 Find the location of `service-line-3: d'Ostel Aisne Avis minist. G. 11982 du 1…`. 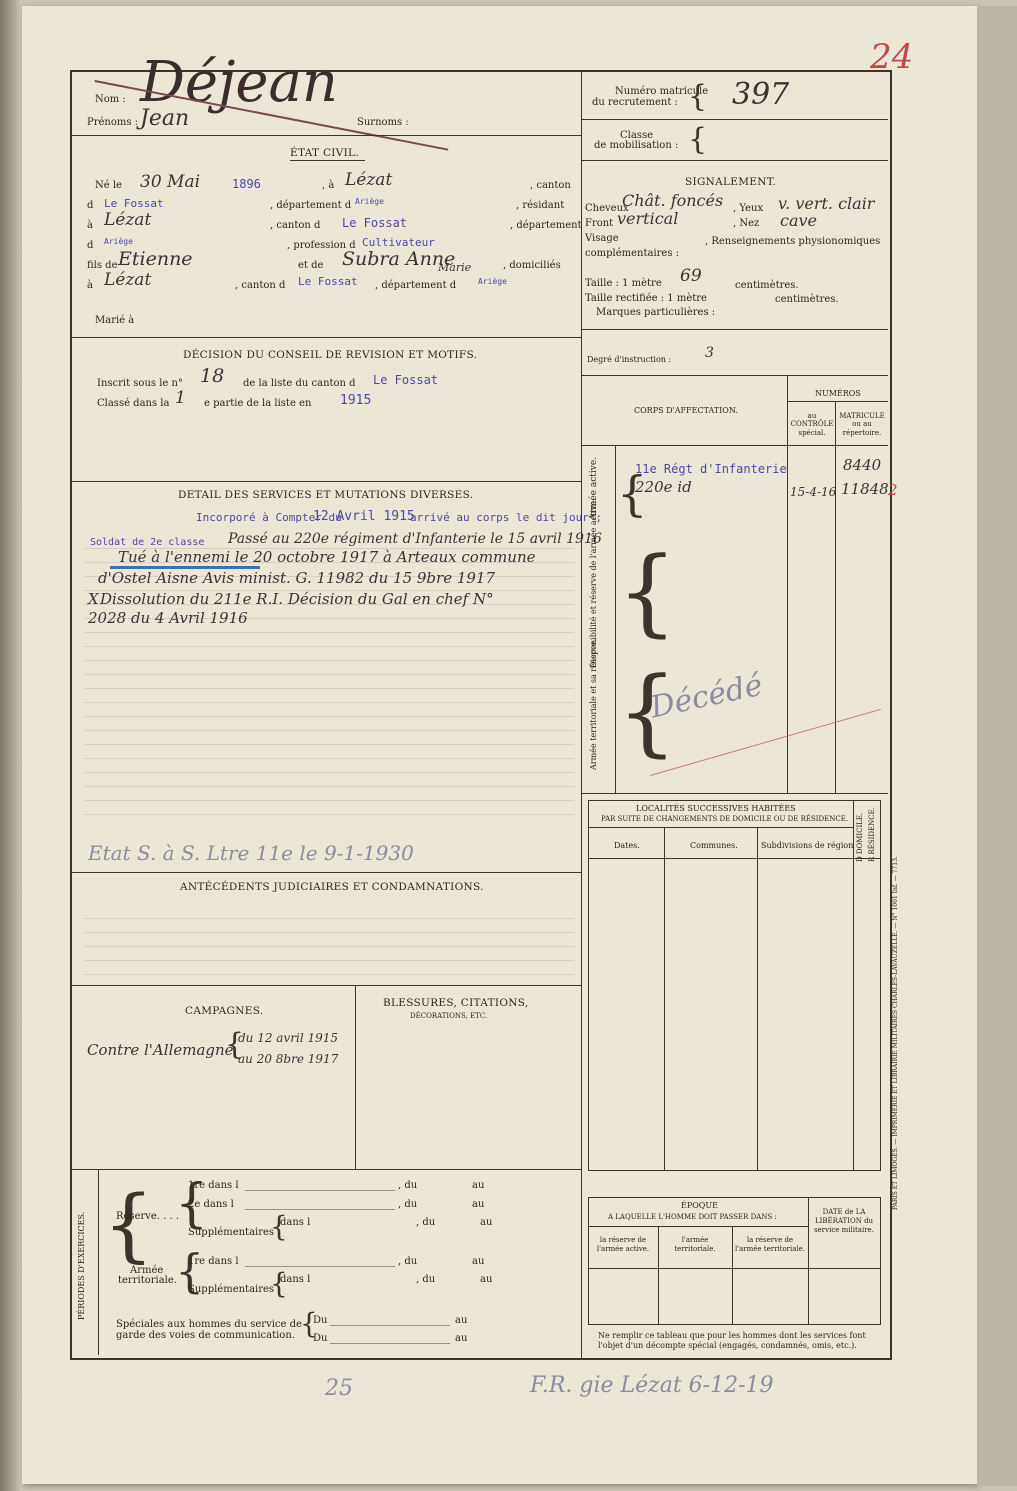

service-line-3: d'Ostel Aisne Avis minist. G. 11982 du 1… is located at coordinates (297, 578).